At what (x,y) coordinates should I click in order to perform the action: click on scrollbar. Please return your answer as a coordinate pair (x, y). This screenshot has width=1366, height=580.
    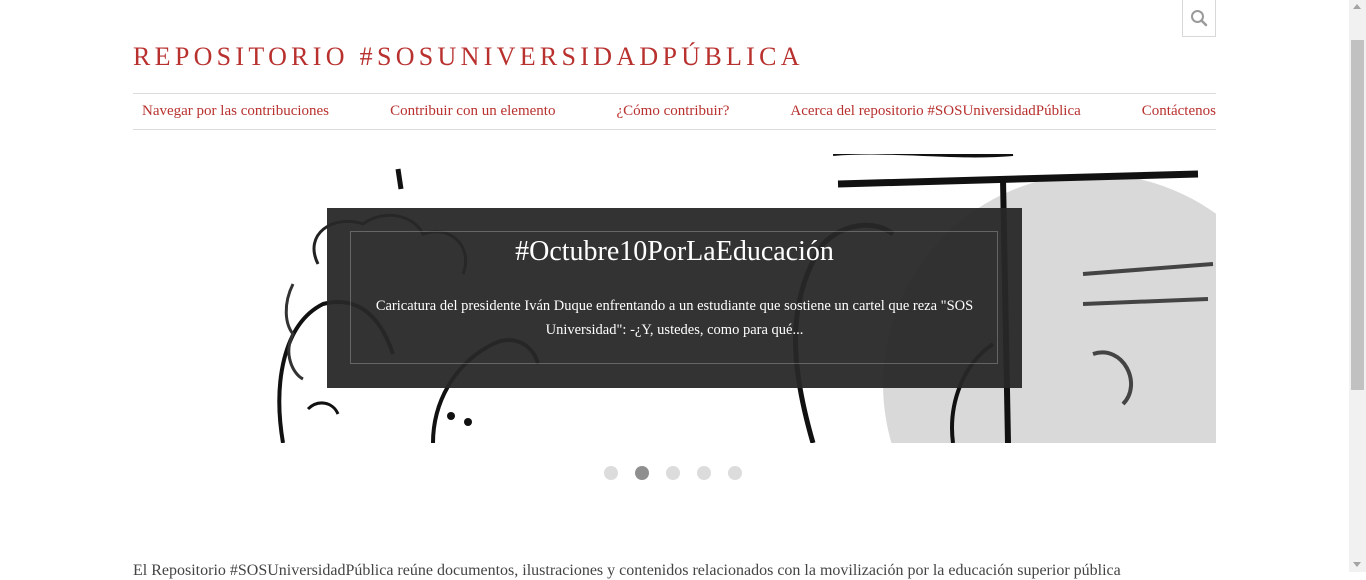
    Looking at the image, I should click on (1357, 286).